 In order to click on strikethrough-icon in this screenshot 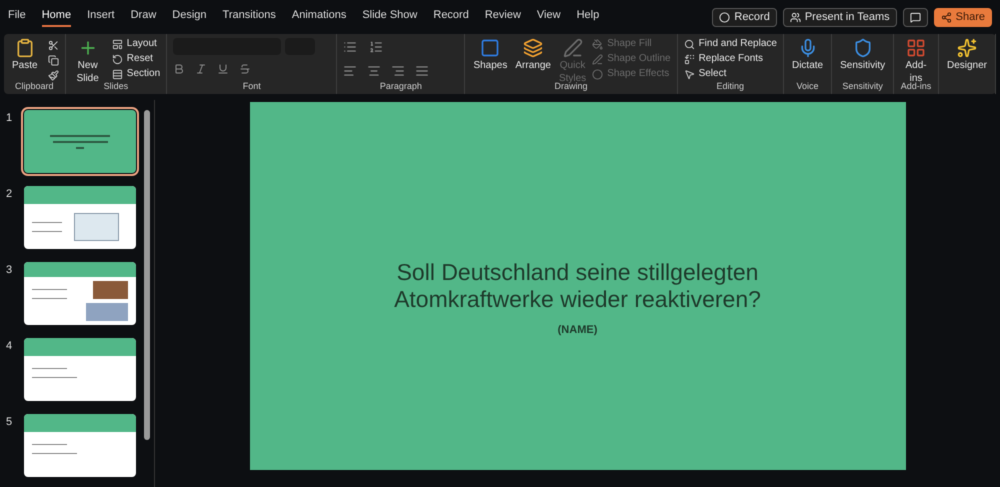, I will do `click(245, 69)`.